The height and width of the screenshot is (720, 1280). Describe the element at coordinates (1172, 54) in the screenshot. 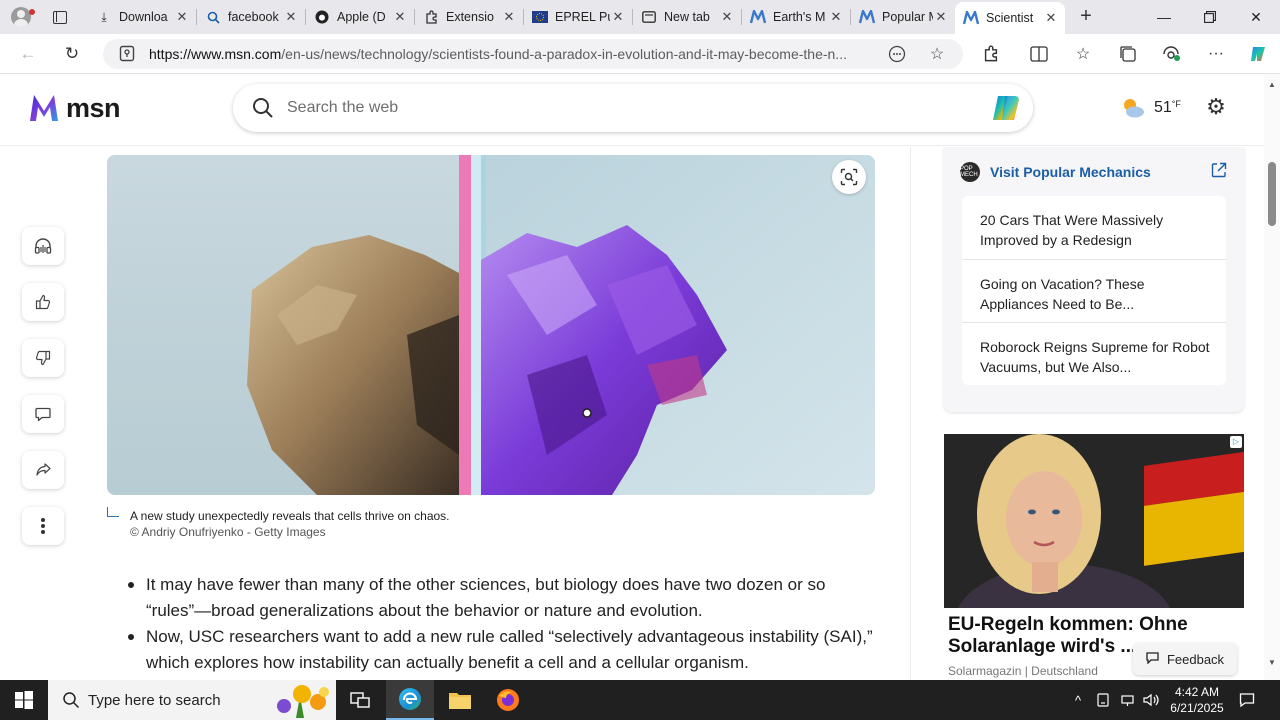

I see `browser-essentials-icon` at that location.